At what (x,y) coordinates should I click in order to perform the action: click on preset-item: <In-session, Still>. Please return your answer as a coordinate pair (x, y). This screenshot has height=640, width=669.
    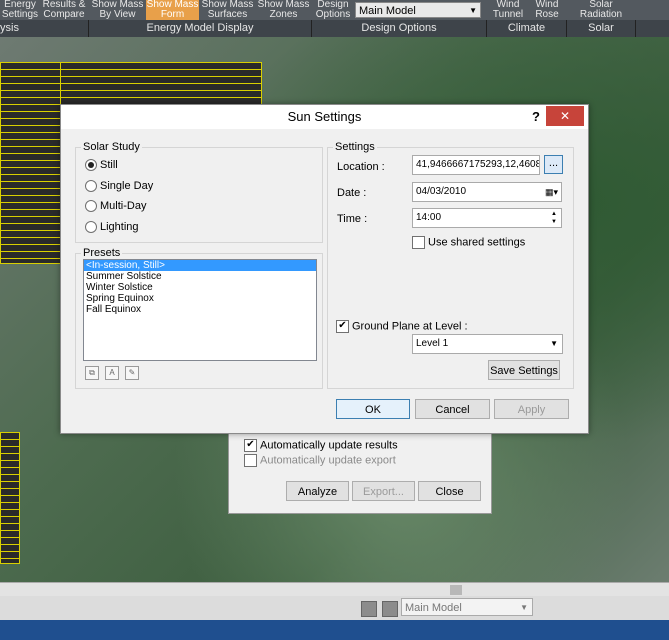
    Looking at the image, I should click on (200, 265).